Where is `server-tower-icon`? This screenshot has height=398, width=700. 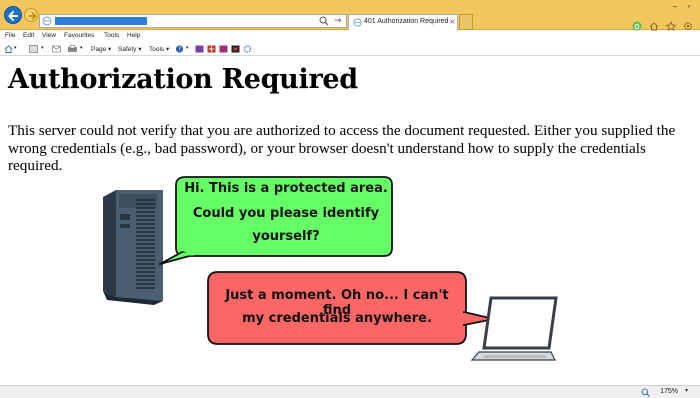
server-tower-icon is located at coordinates (133, 247).